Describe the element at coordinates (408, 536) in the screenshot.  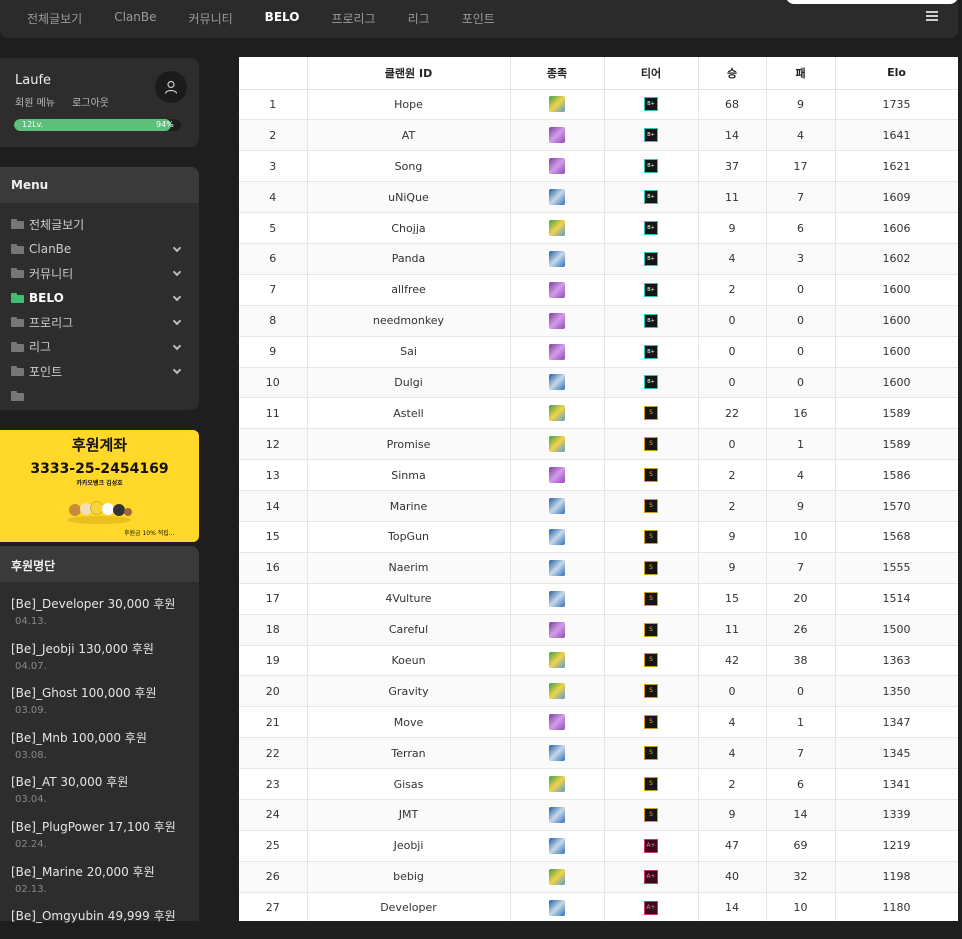
I see `clan-id-cell: TopGun` at that location.